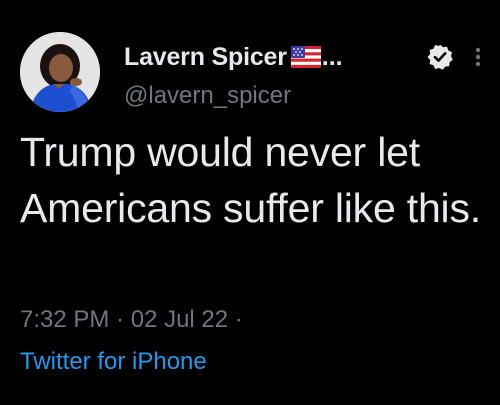 The height and width of the screenshot is (405, 500). I want to click on verified-badge-icon, so click(440, 57).